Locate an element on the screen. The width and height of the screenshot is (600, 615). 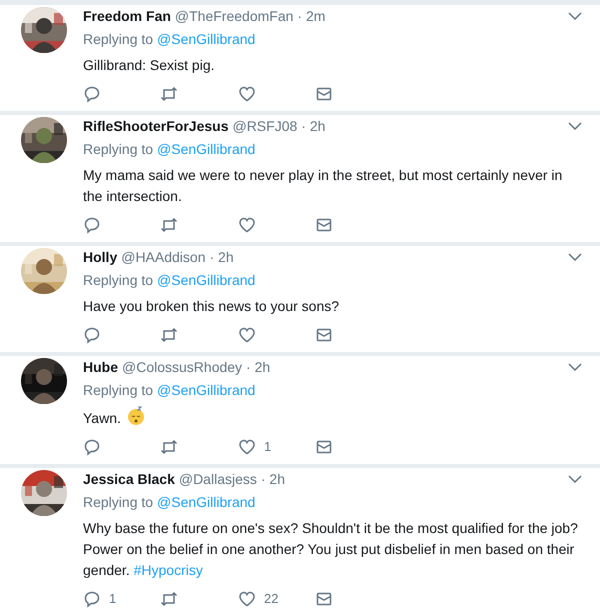
user-name: Holly is located at coordinates (100, 257).